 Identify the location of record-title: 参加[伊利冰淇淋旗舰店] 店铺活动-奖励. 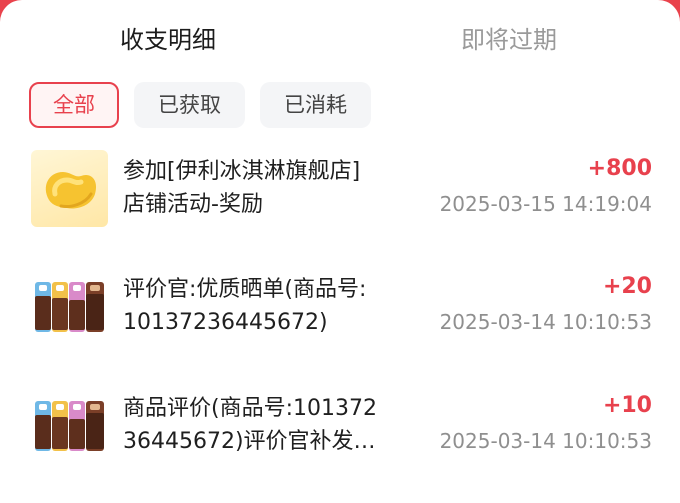
(268, 188).